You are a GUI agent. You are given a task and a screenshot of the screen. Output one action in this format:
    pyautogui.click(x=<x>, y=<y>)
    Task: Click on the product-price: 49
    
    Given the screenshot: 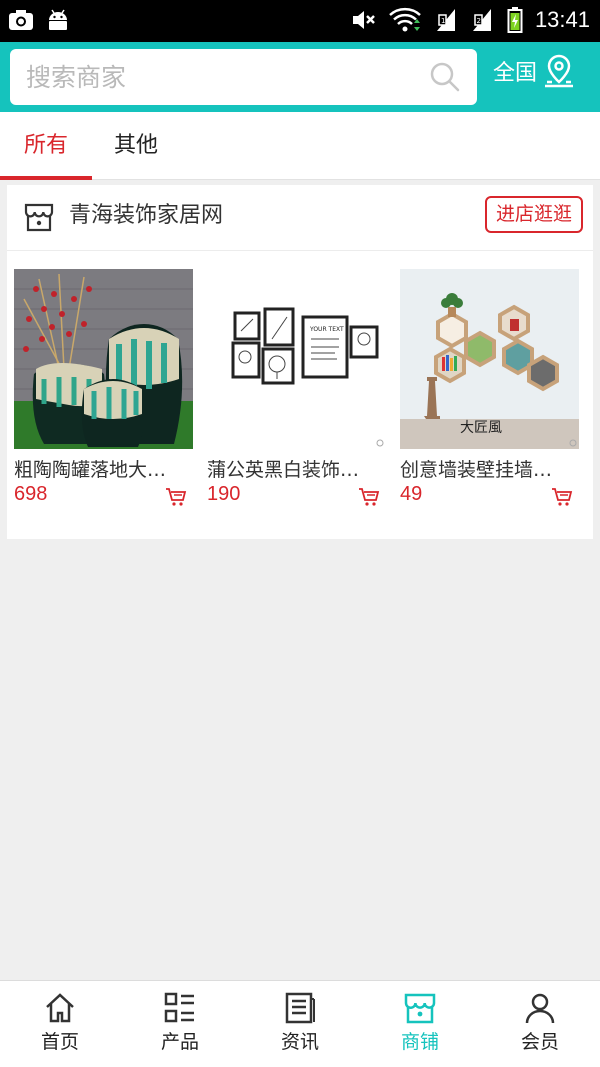 What is the action you would take?
    pyautogui.click(x=411, y=494)
    